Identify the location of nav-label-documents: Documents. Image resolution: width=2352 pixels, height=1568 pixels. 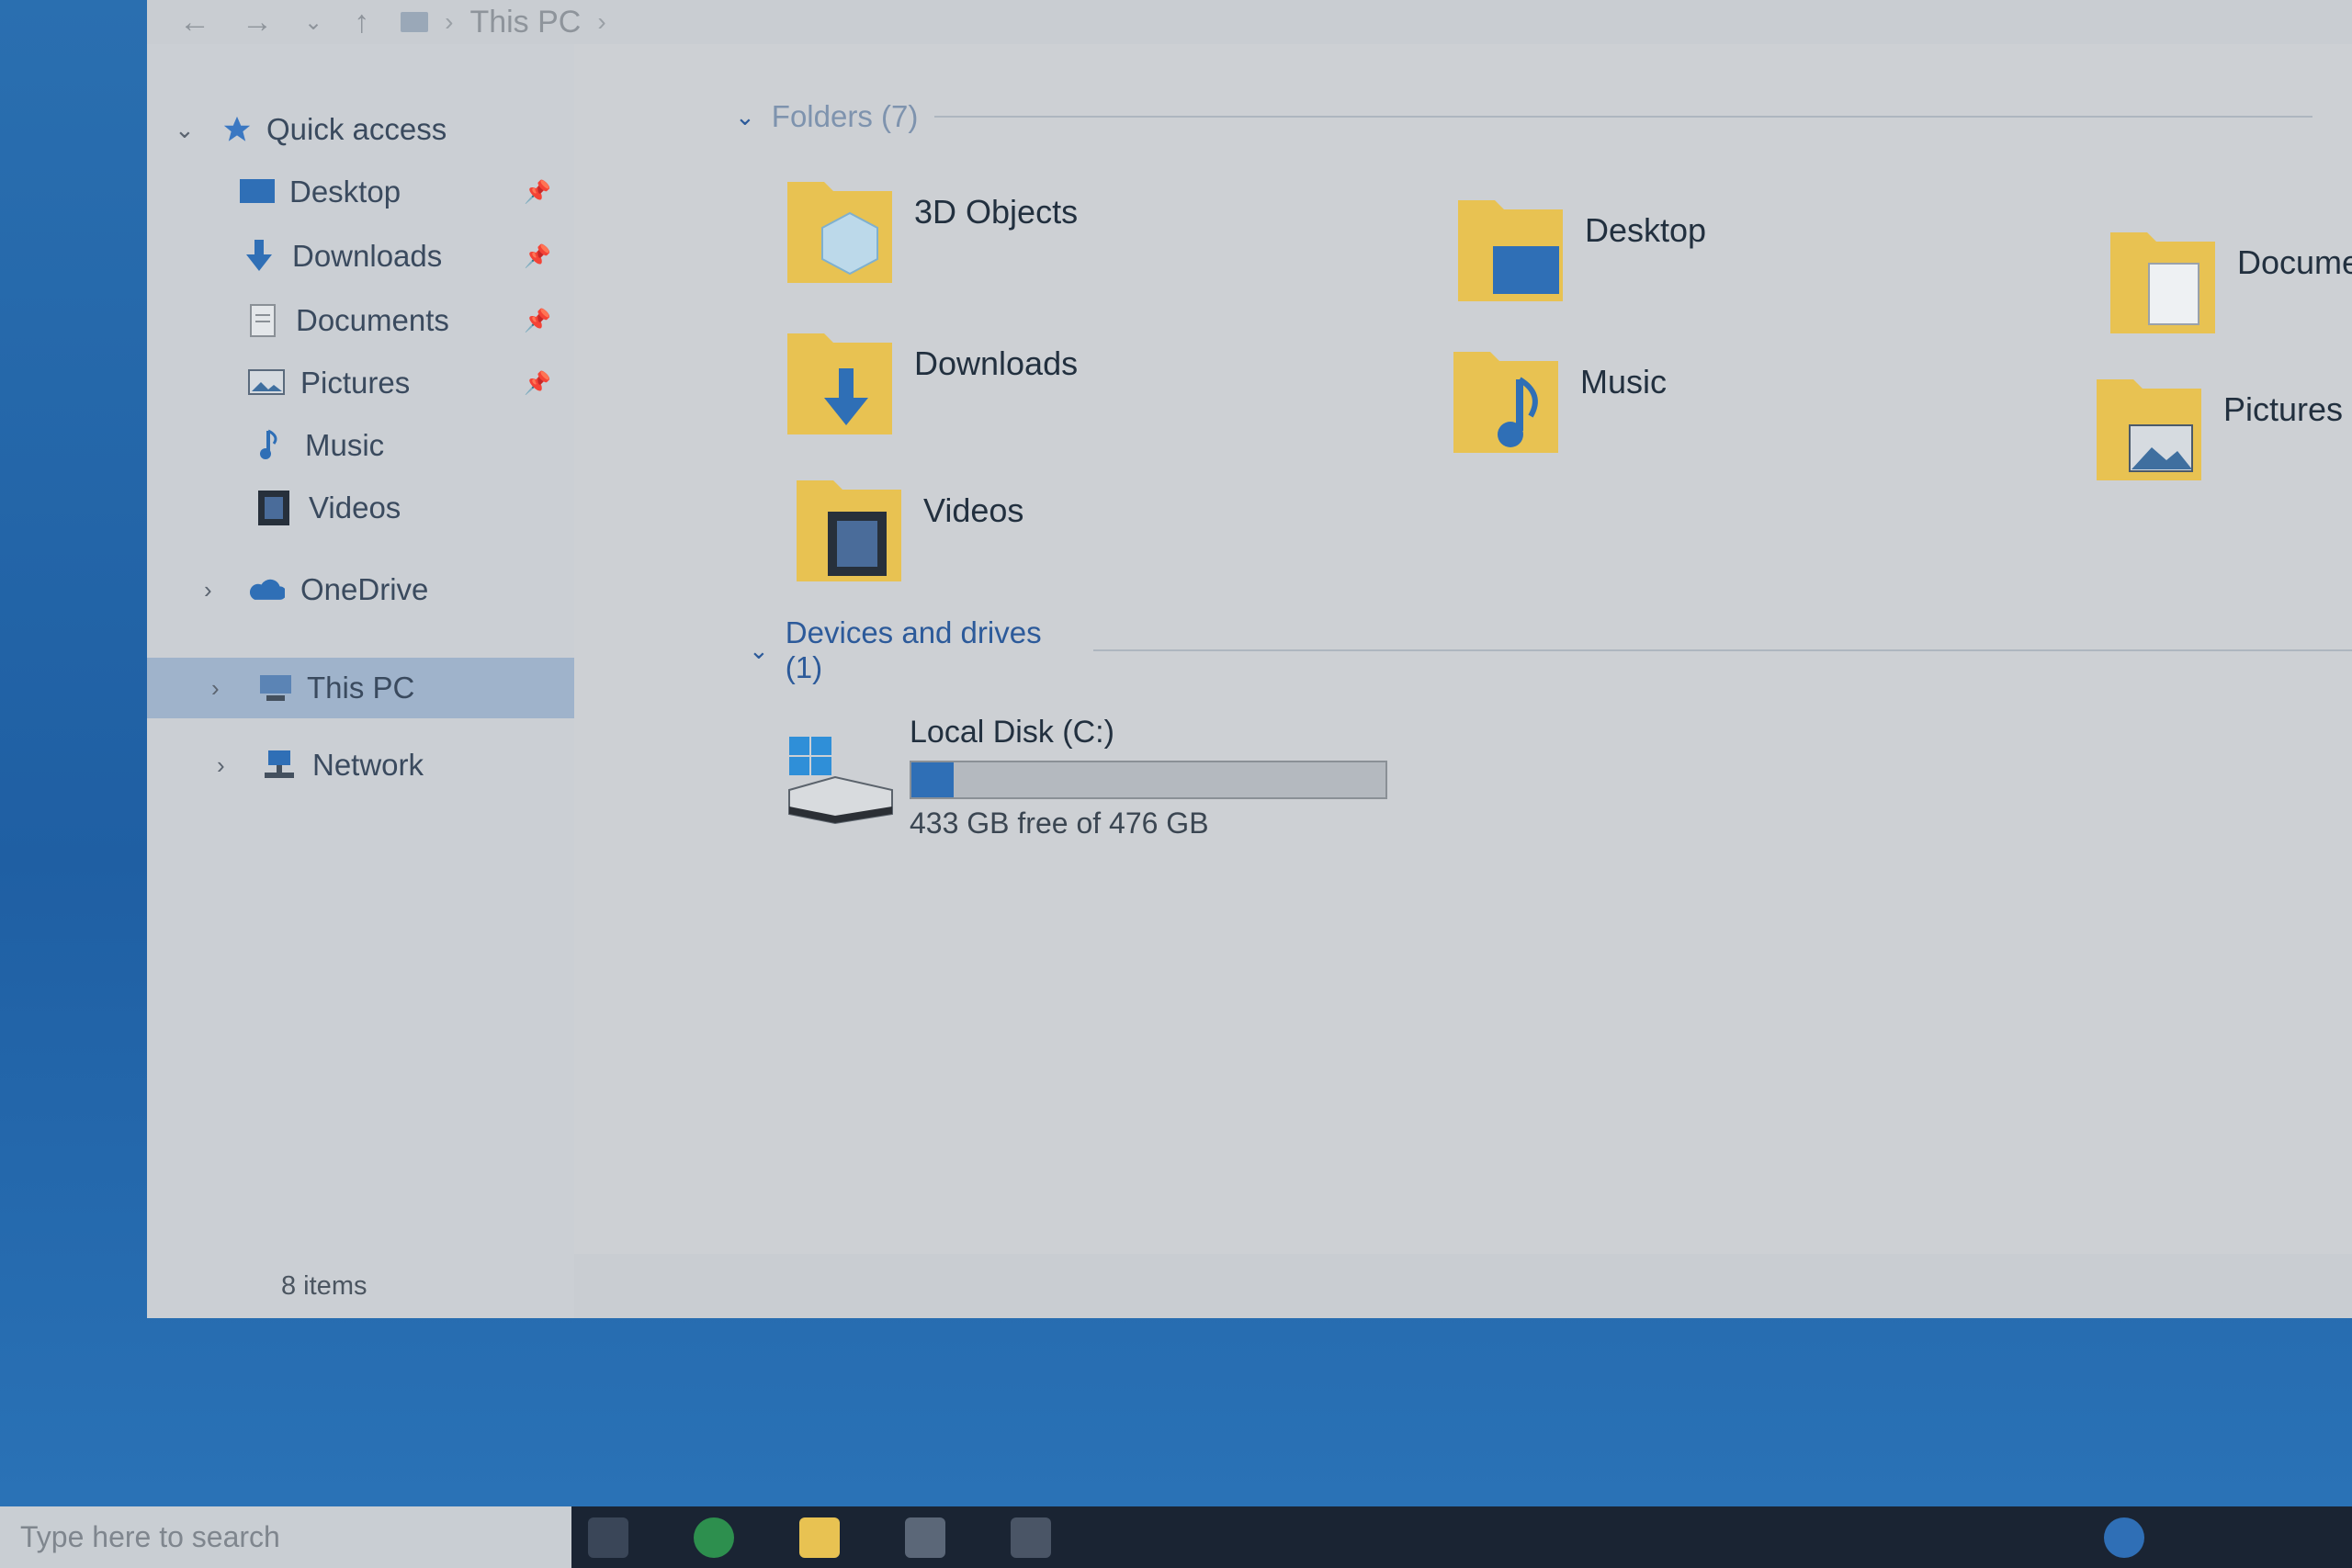
(372, 320).